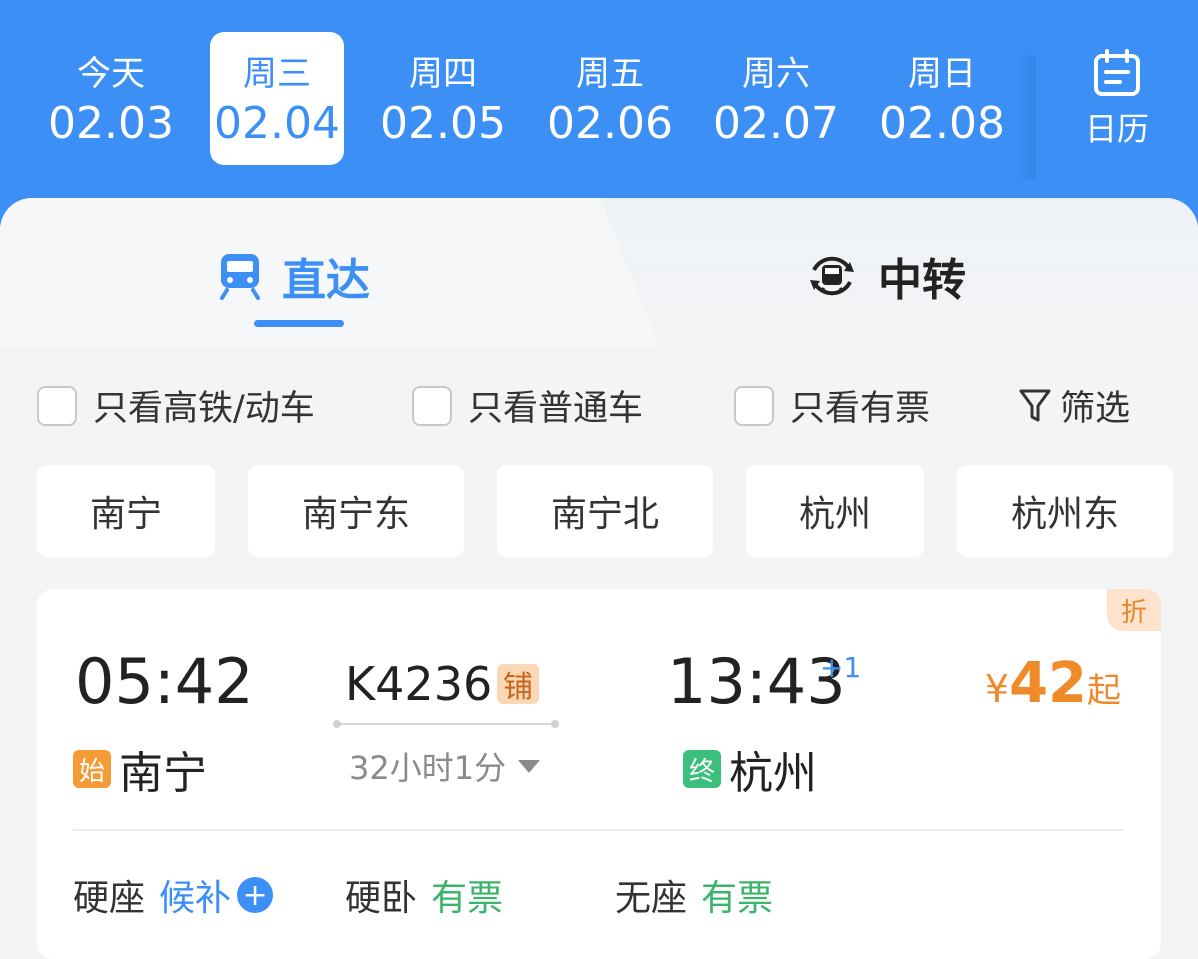 This screenshot has height=959, width=1198. What do you see at coordinates (1095, 409) in the screenshot?
I see `filter-button-label: 筛选` at bounding box center [1095, 409].